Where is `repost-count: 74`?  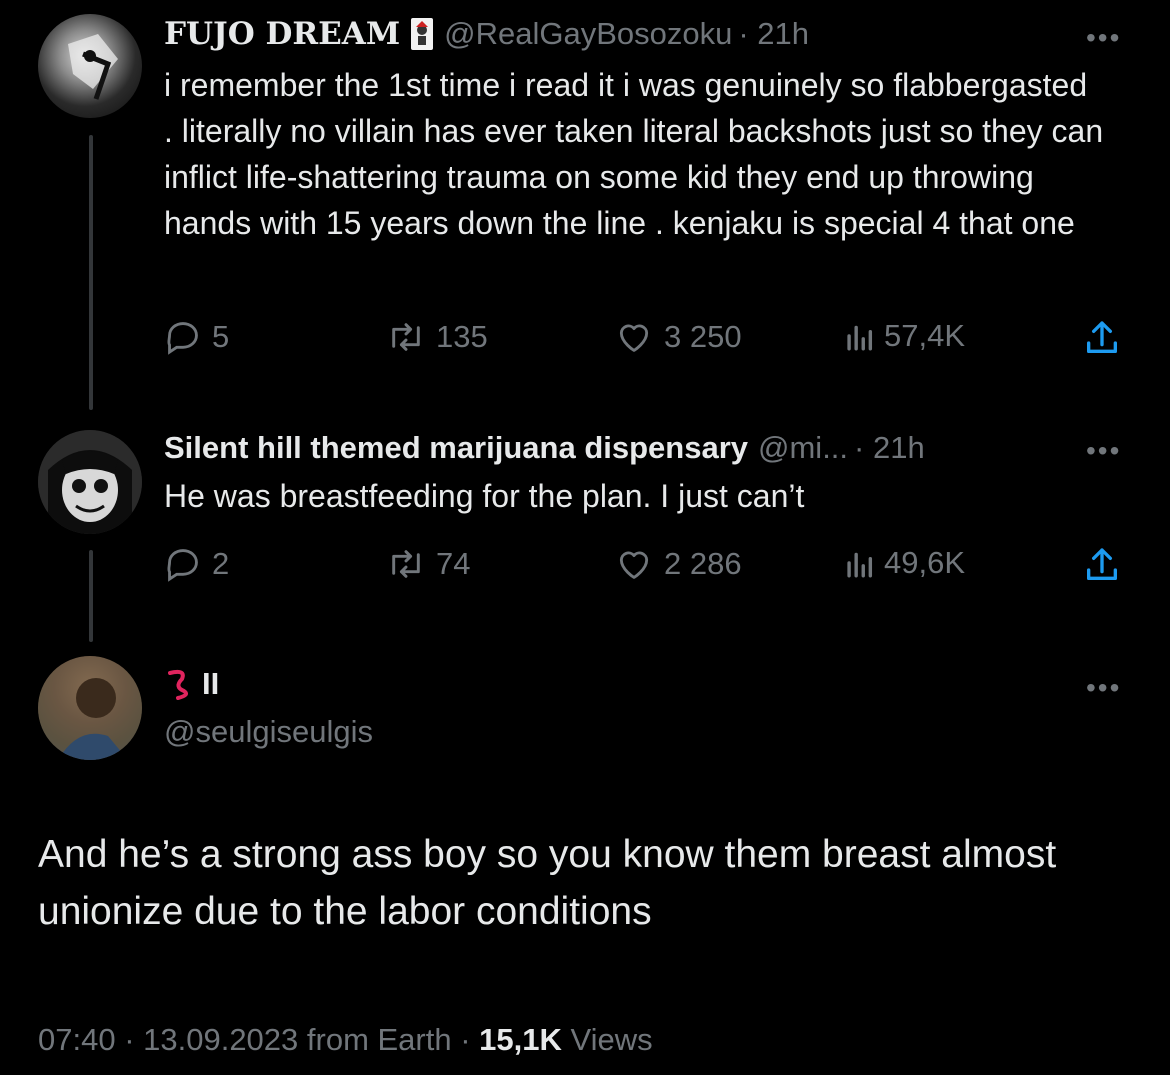
repost-count: 74 is located at coordinates (453, 563).